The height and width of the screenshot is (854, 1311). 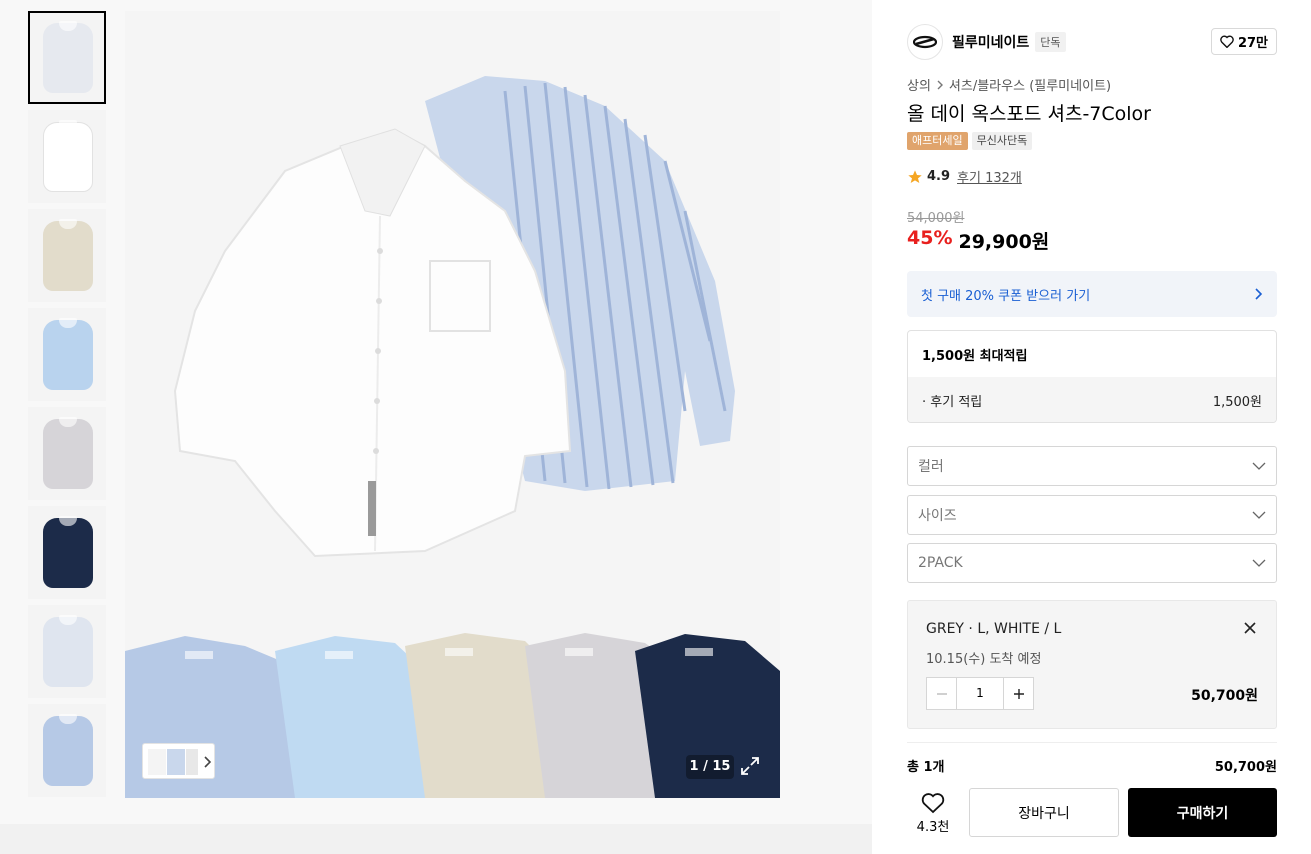 I want to click on image-counter: 1 / 15, so click(x=710, y=767).